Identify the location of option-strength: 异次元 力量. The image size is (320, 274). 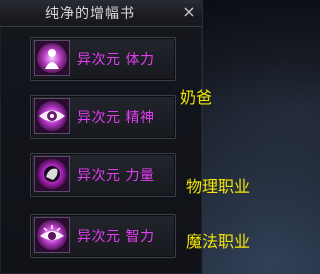
(103, 175).